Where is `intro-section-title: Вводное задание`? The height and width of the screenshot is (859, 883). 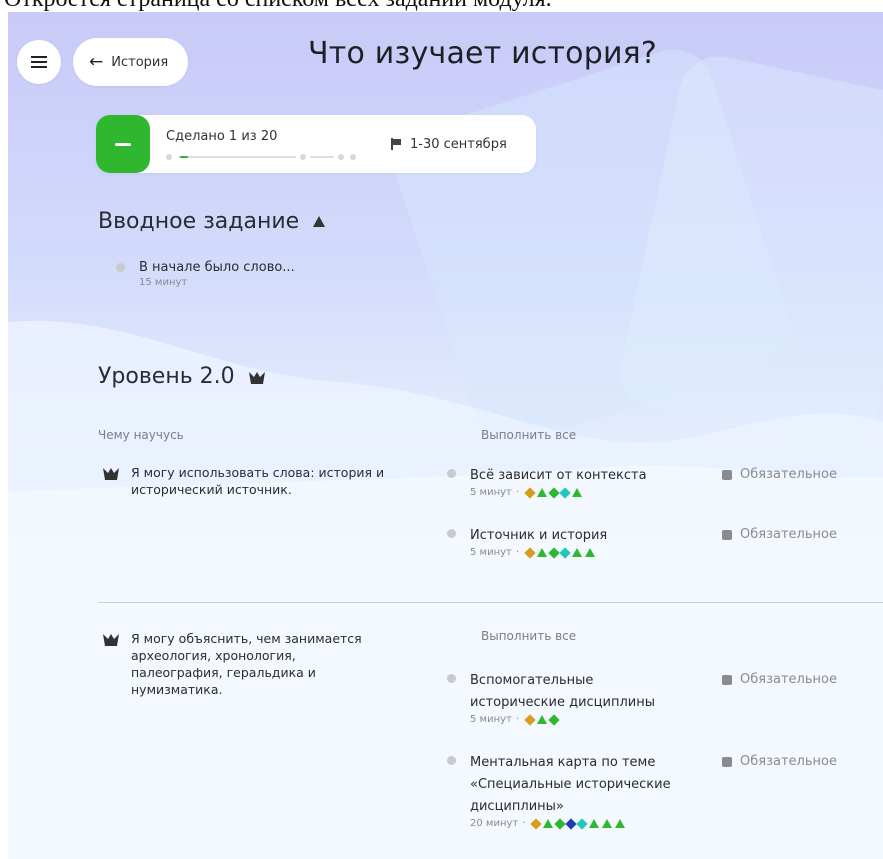
intro-section-title: Вводное задание is located at coordinates (212, 221).